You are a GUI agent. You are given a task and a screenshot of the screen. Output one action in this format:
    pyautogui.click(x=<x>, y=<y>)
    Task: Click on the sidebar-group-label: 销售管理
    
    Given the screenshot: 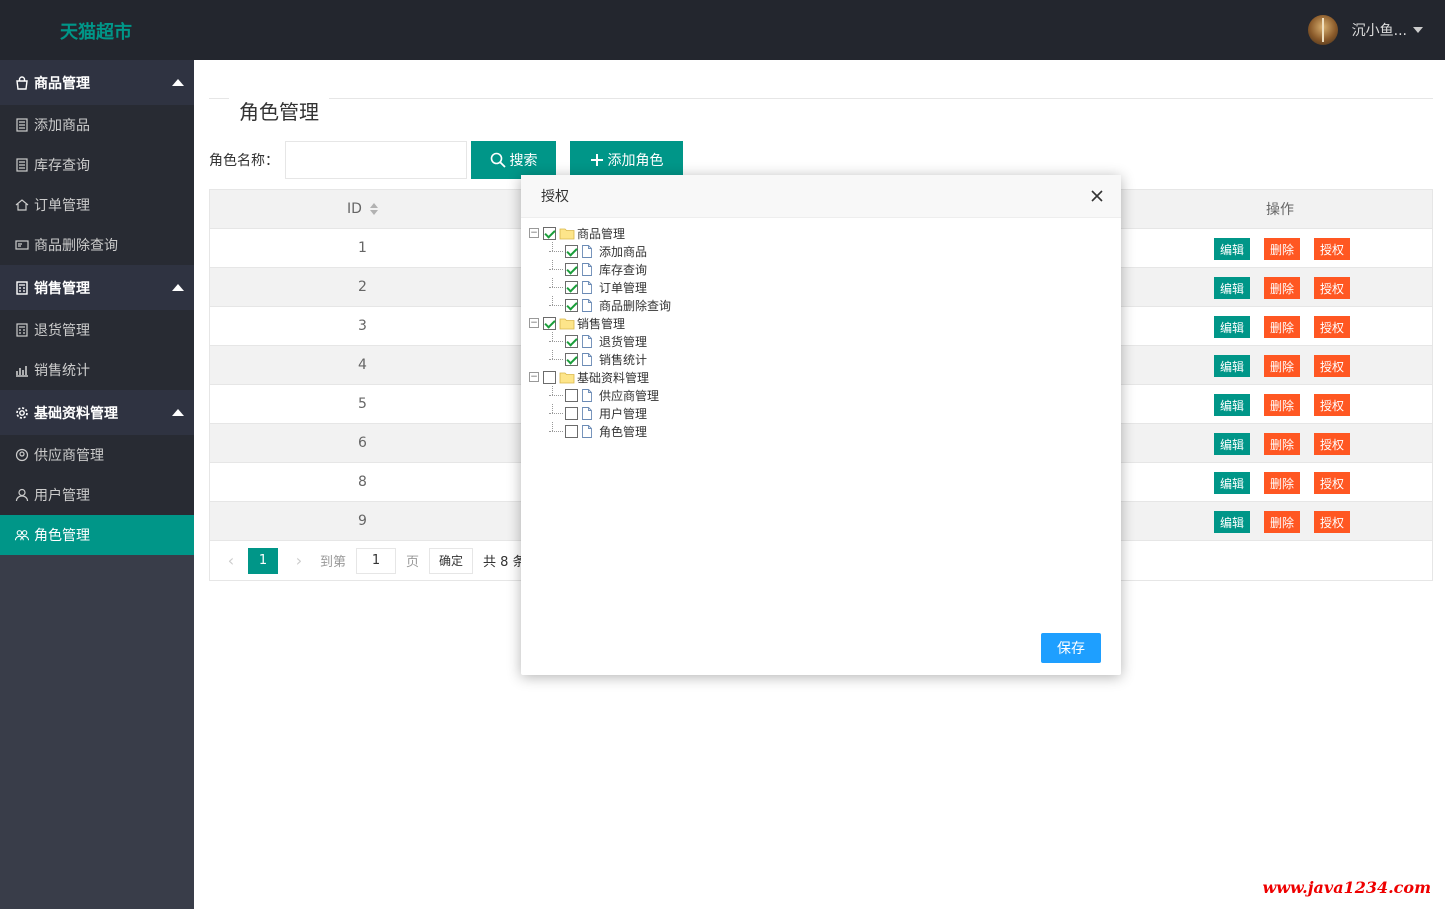 What is the action you would take?
    pyautogui.click(x=62, y=288)
    